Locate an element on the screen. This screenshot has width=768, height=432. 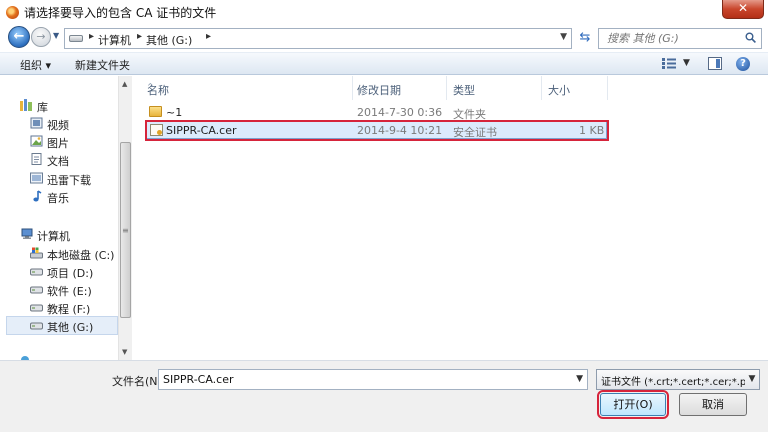
history-dropdown-icon: ▼ is located at coordinates (56, 35).